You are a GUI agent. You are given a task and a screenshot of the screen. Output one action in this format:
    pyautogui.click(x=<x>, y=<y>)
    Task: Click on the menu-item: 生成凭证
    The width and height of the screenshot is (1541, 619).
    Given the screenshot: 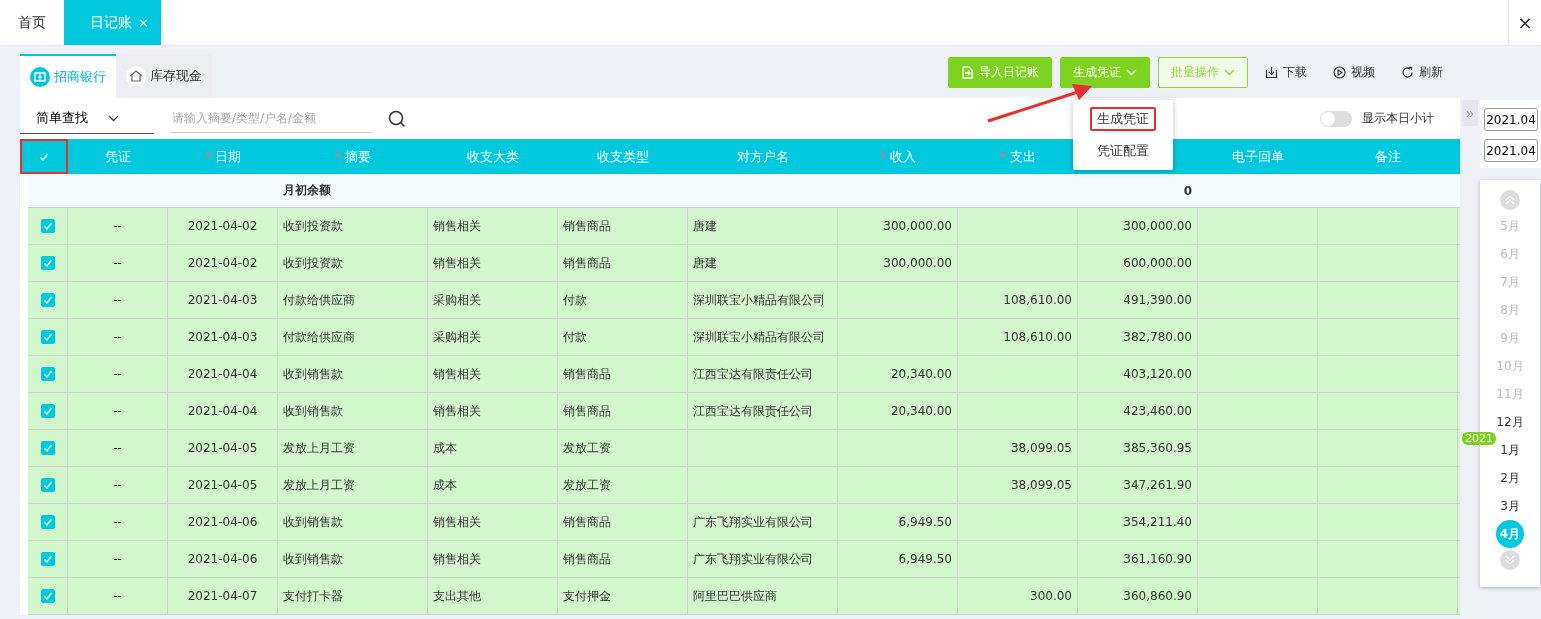 What is the action you would take?
    pyautogui.click(x=1123, y=119)
    